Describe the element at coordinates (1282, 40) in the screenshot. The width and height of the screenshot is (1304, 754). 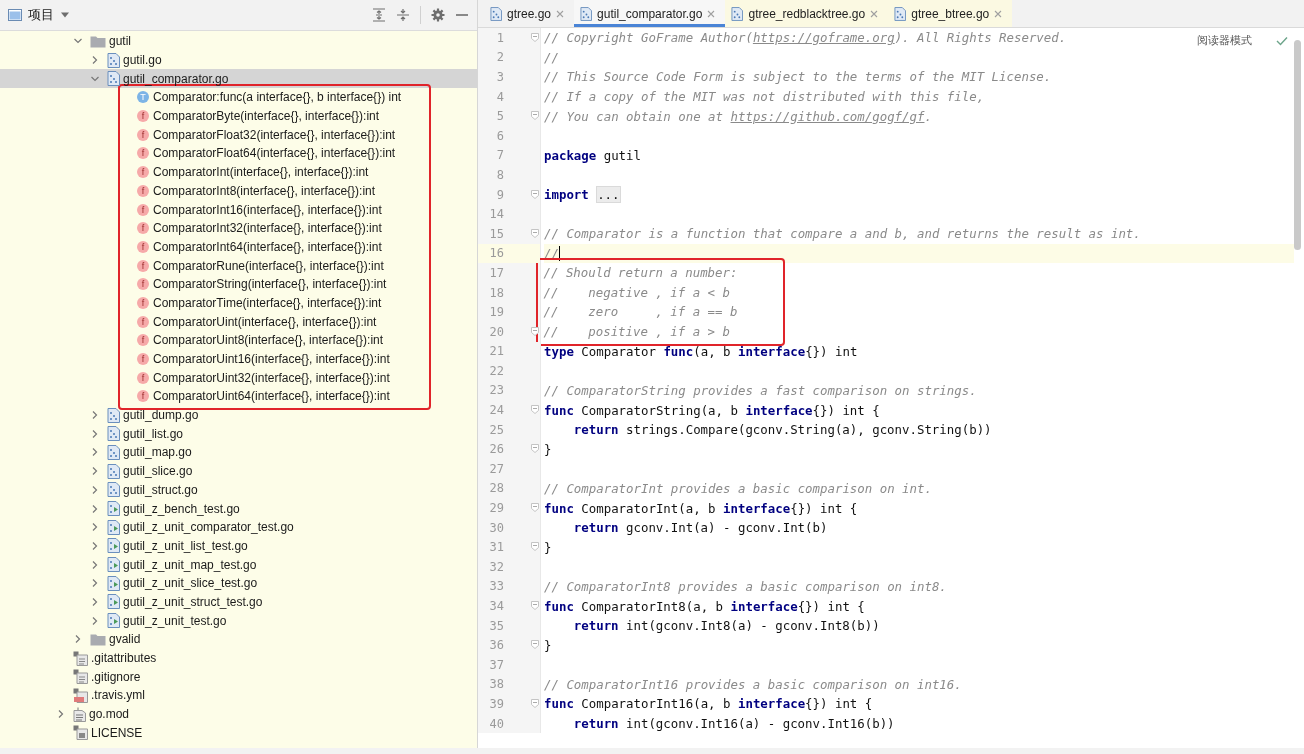
I see `check-icon` at that location.